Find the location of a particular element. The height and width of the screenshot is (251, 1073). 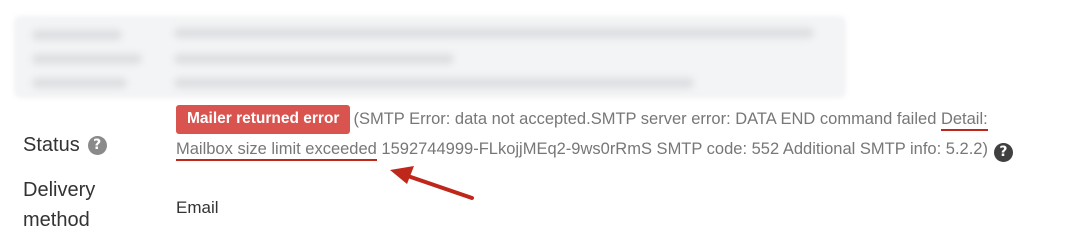

status-label: Status is located at coordinates (51, 145).